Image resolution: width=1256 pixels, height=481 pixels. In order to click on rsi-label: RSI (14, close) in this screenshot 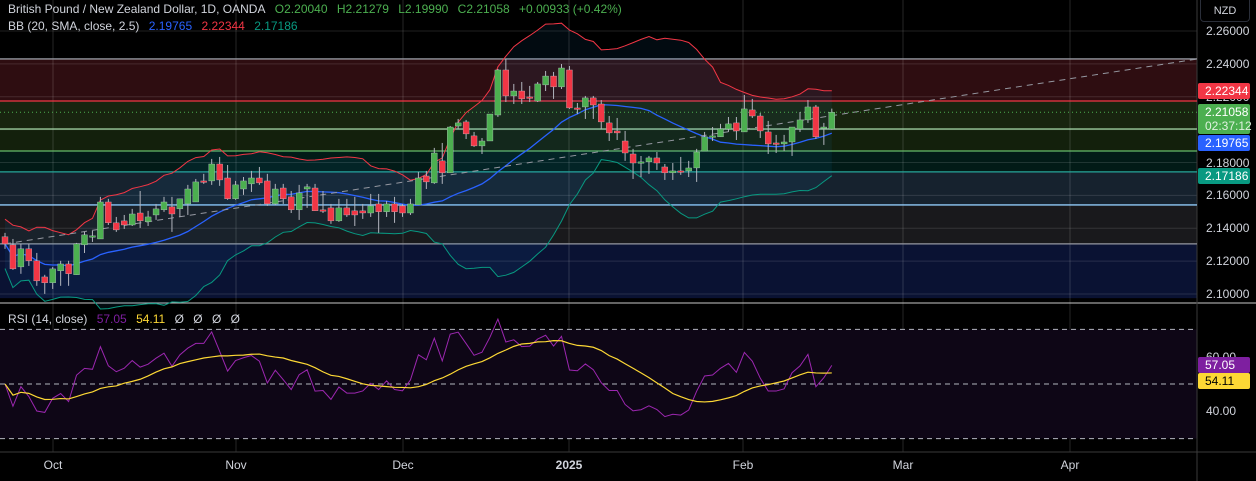, I will do `click(47, 319)`.